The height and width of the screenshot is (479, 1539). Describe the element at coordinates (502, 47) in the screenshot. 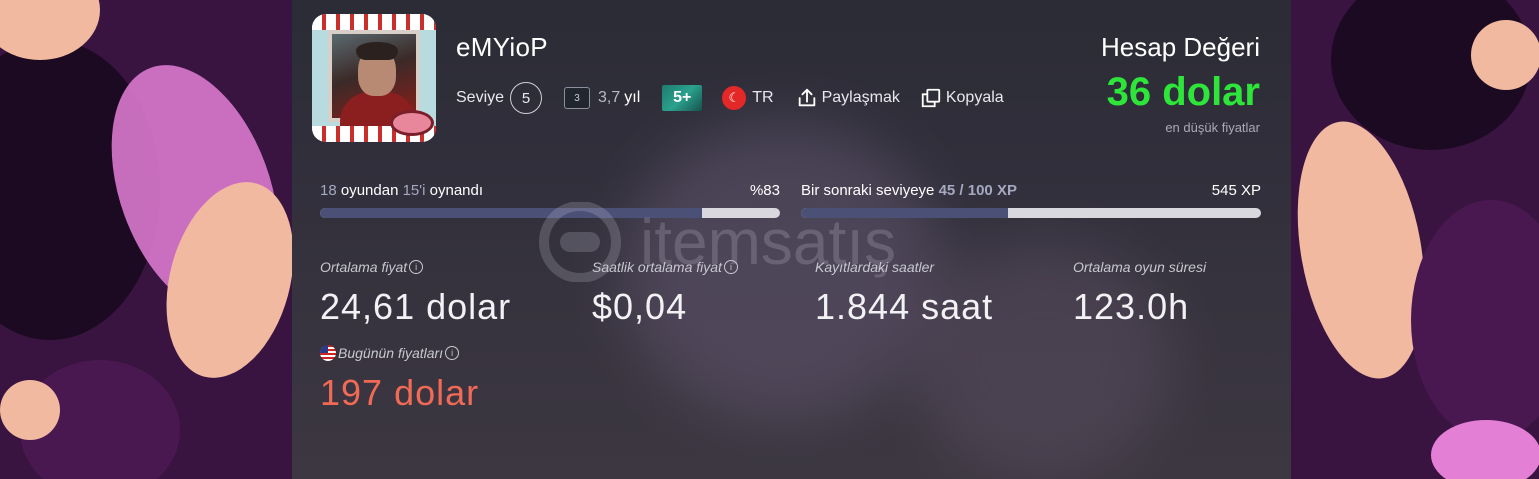

I see `username: eMYioP` at that location.